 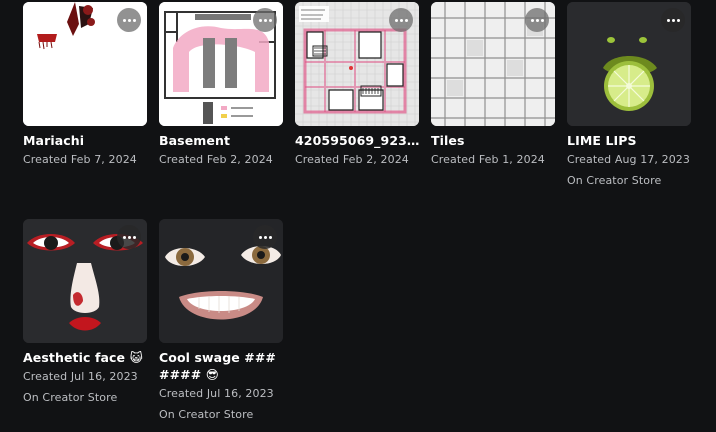 What do you see at coordinates (488, 159) in the screenshot?
I see `asset-created-date: Created Feb 1, 2024` at bounding box center [488, 159].